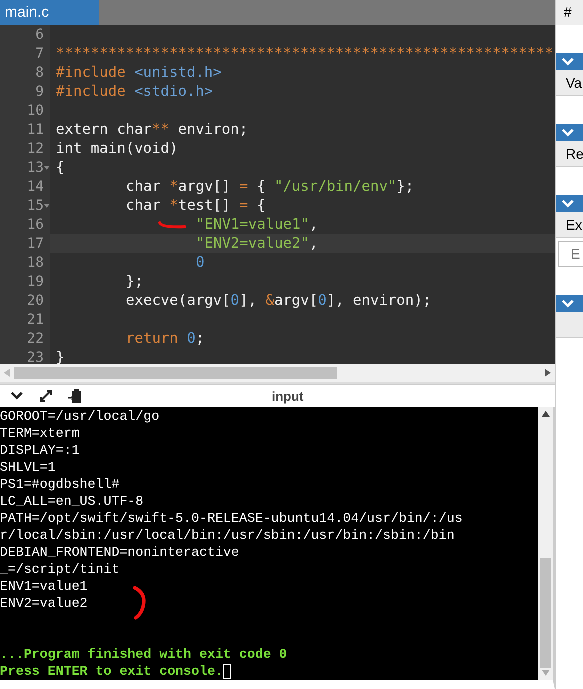  Describe the element at coordinates (277, 374) in the screenshot. I see `horizontal-scrollbar` at that location.